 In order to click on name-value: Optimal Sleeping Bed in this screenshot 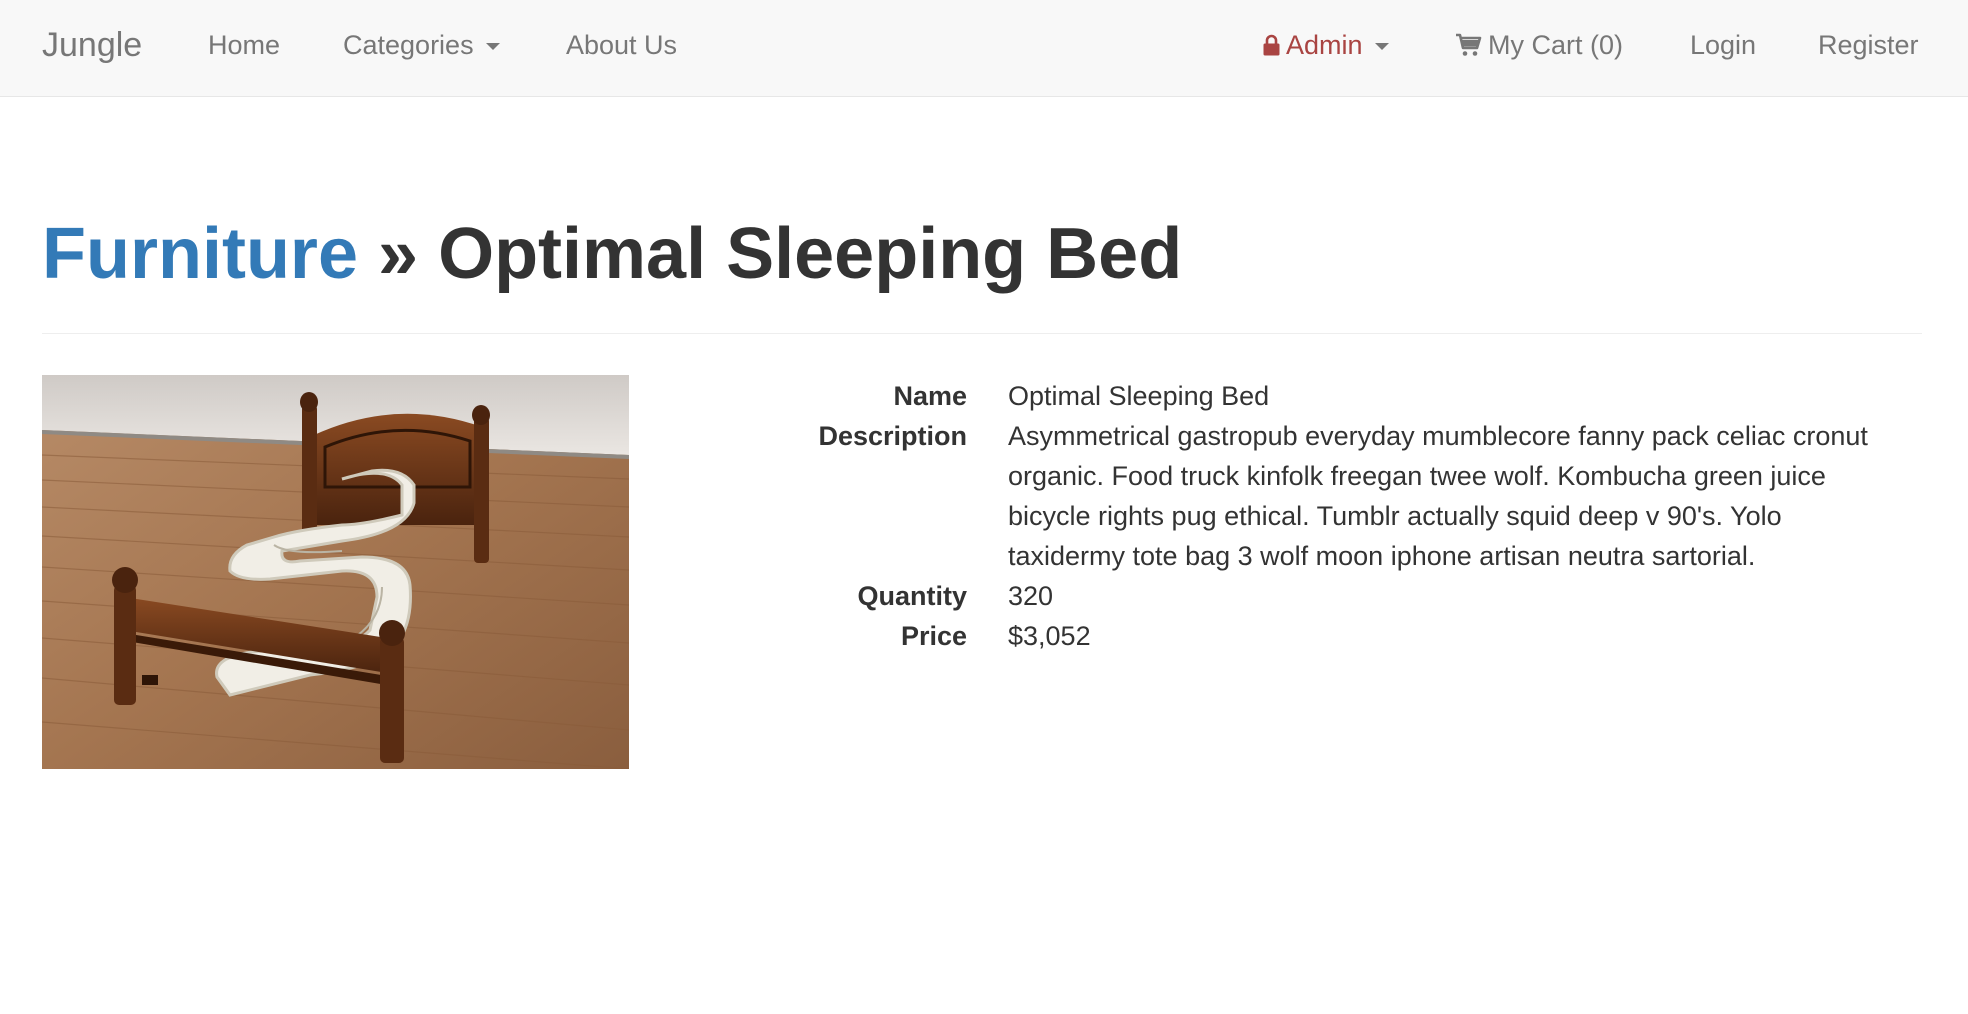, I will do `click(1139, 396)`.